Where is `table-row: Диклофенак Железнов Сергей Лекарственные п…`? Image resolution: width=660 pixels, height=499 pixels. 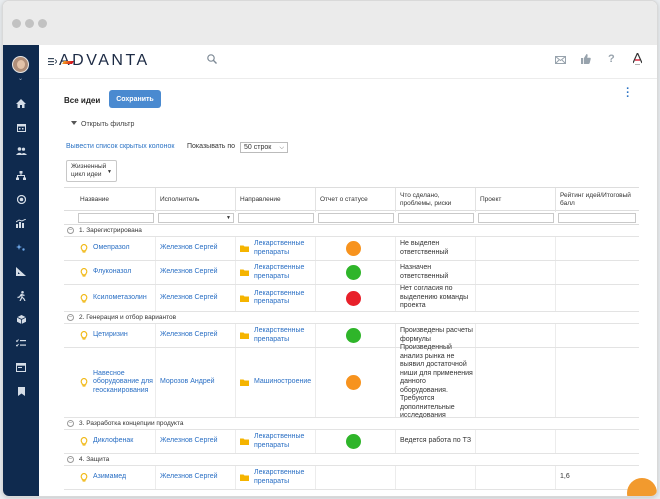
table-row: Диклофенак Железнов Сергей Лекарственные п… is located at coordinates (351, 442).